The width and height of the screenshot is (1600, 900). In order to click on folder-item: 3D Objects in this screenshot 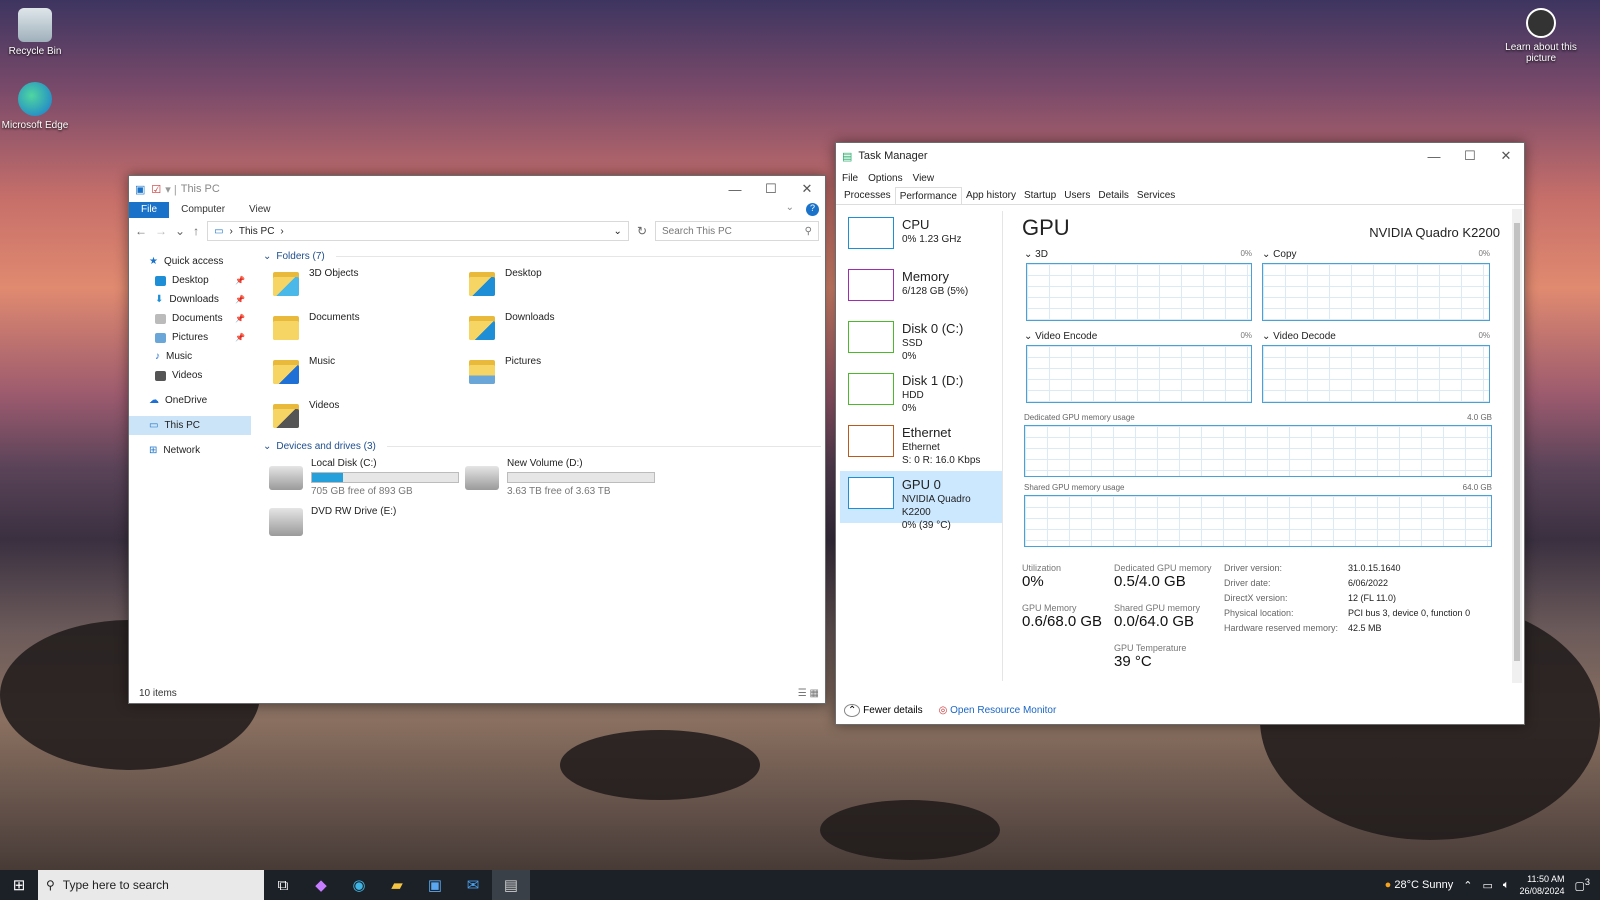, I will do `click(314, 283)`.